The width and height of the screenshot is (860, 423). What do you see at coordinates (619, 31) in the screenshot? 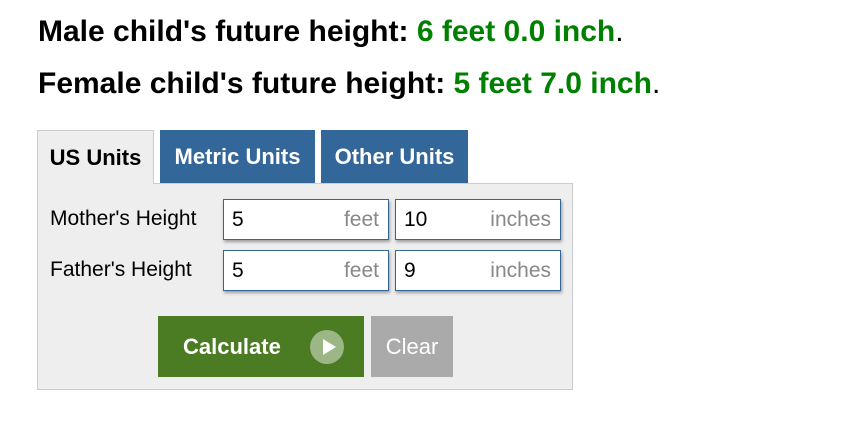
I see `male-result-period: .` at bounding box center [619, 31].